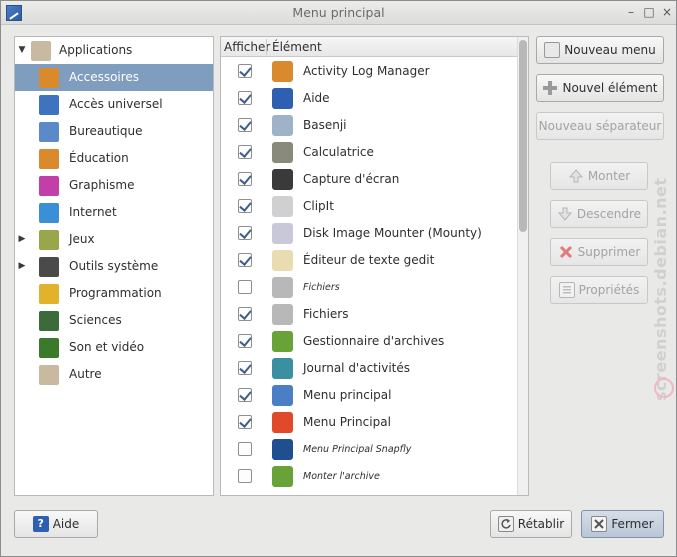  Describe the element at coordinates (114, 239) in the screenshot. I see `category-item-7: ▶ Jeux` at that location.